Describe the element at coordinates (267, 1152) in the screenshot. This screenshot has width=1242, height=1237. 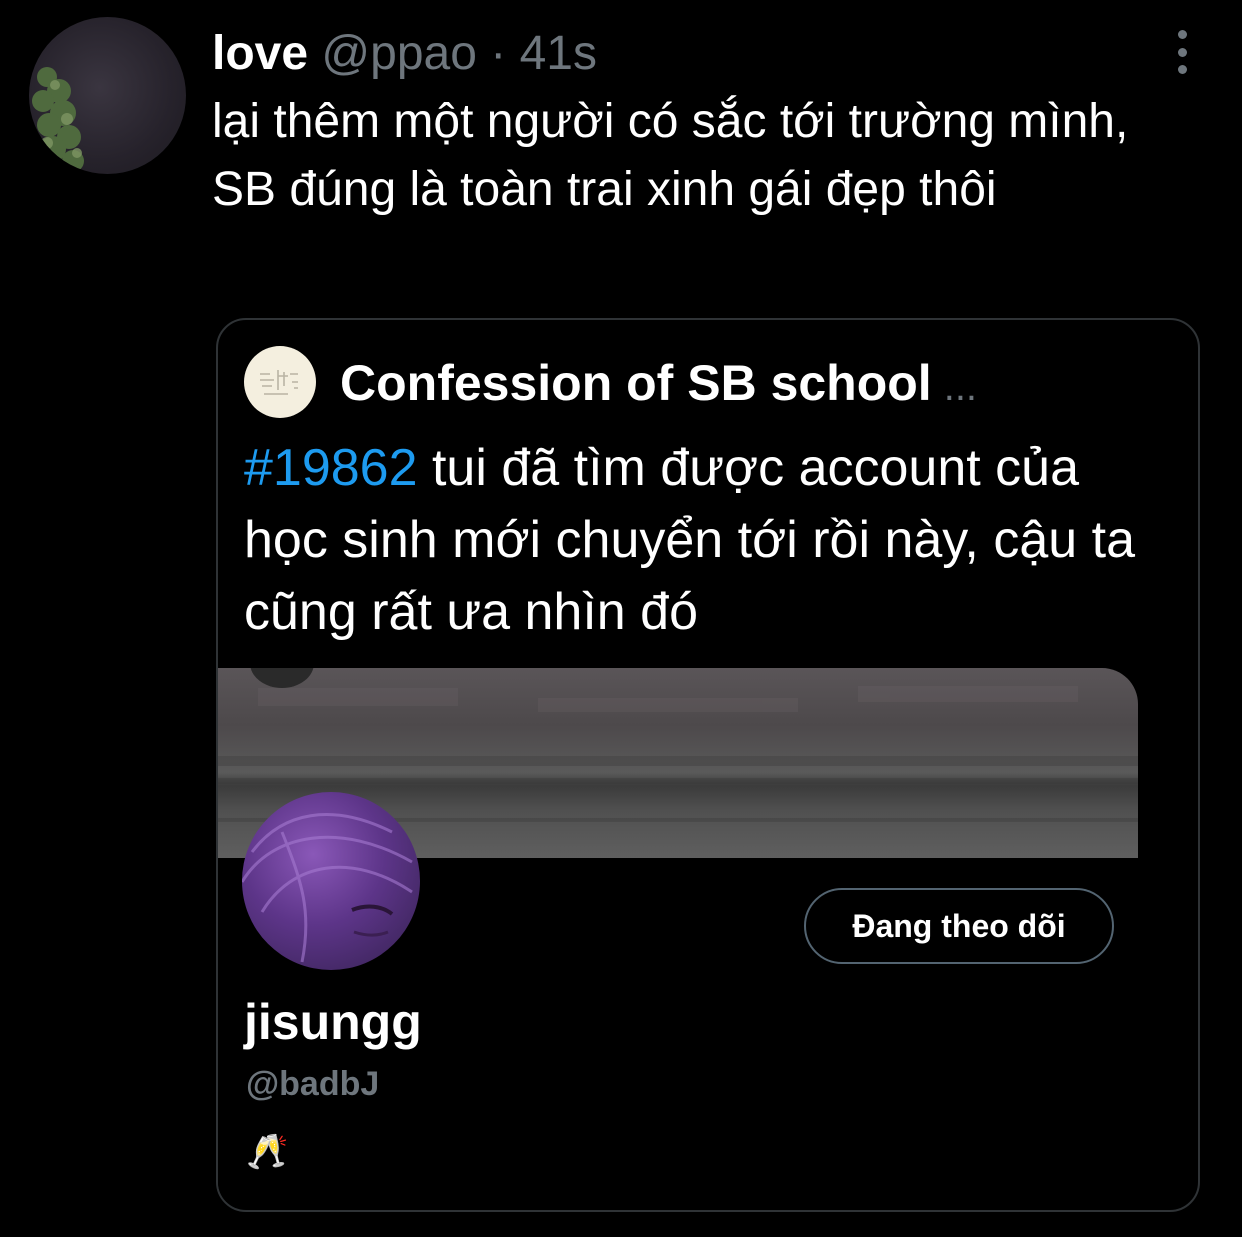
I see `profile-bio: 🥂` at that location.